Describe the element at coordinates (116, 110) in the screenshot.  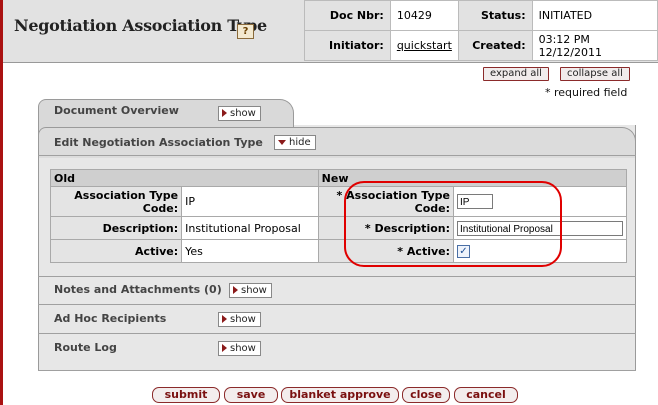
I see `tab-document-overview-title: Document Overview` at that location.